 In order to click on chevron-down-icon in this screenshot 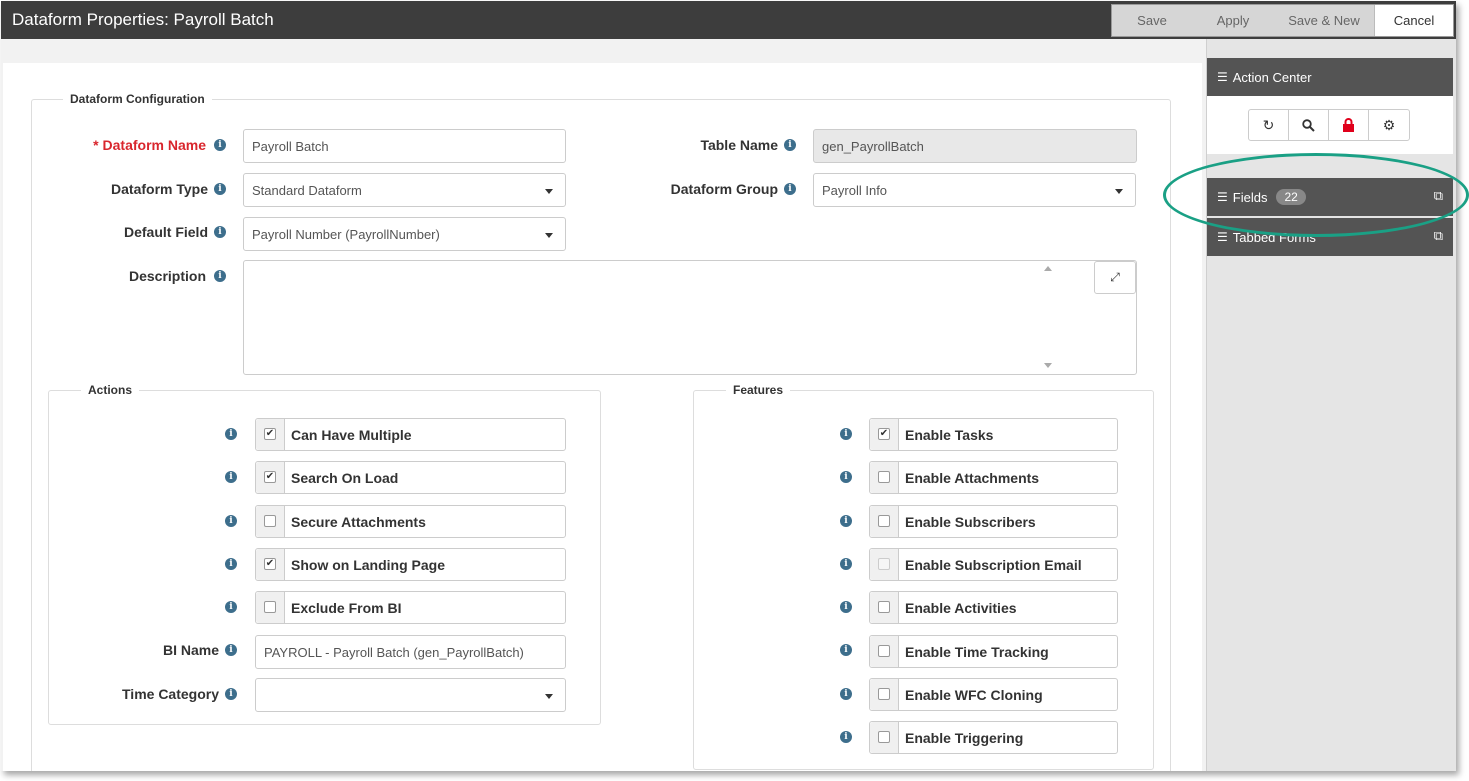, I will do `click(1119, 191)`.